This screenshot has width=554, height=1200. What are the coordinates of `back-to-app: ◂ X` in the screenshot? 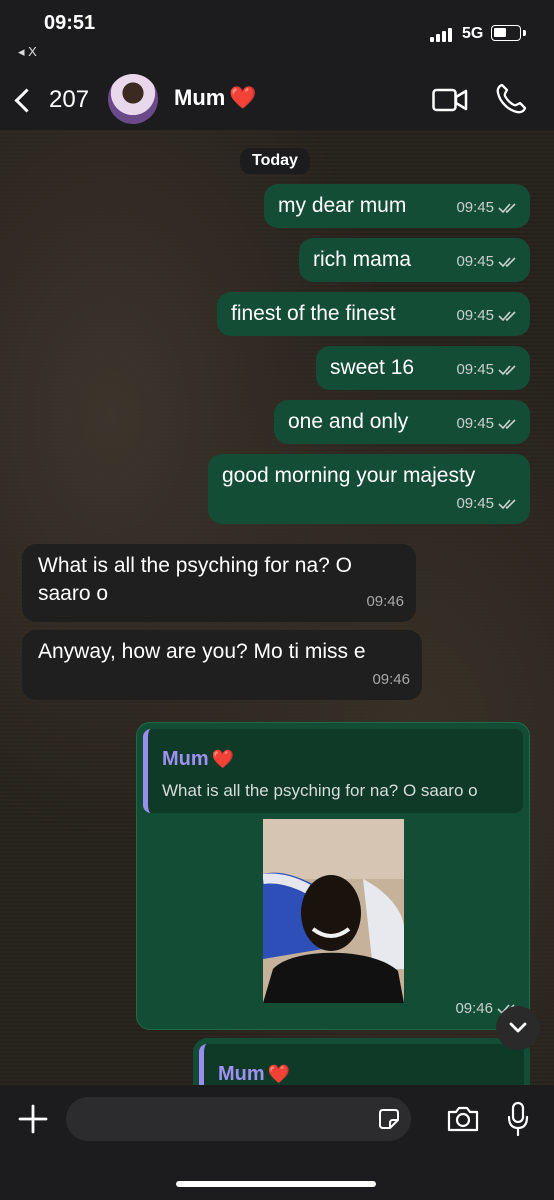 It's located at (27, 52).